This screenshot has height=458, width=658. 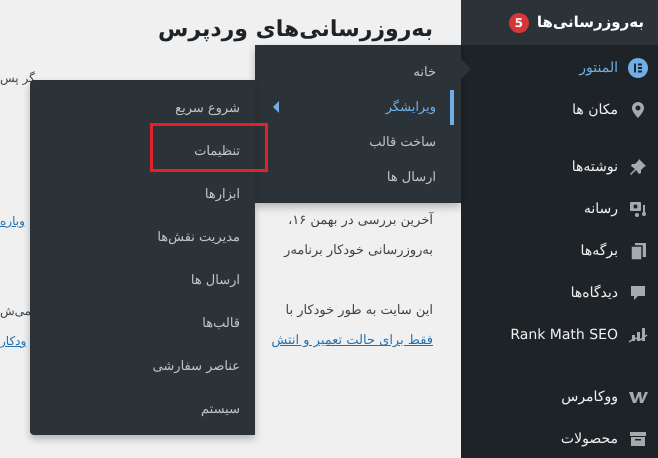 I want to click on submenu-item: ارسال ها, so click(x=142, y=280).